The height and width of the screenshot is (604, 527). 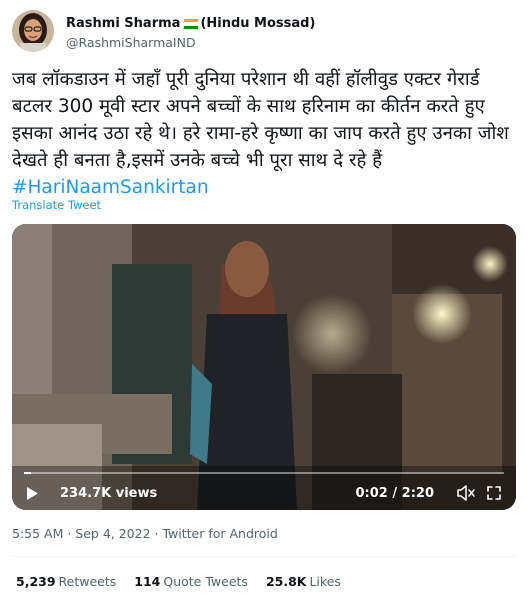 What do you see at coordinates (123, 24) in the screenshot?
I see `author-display-name: Rashmi Sharma` at bounding box center [123, 24].